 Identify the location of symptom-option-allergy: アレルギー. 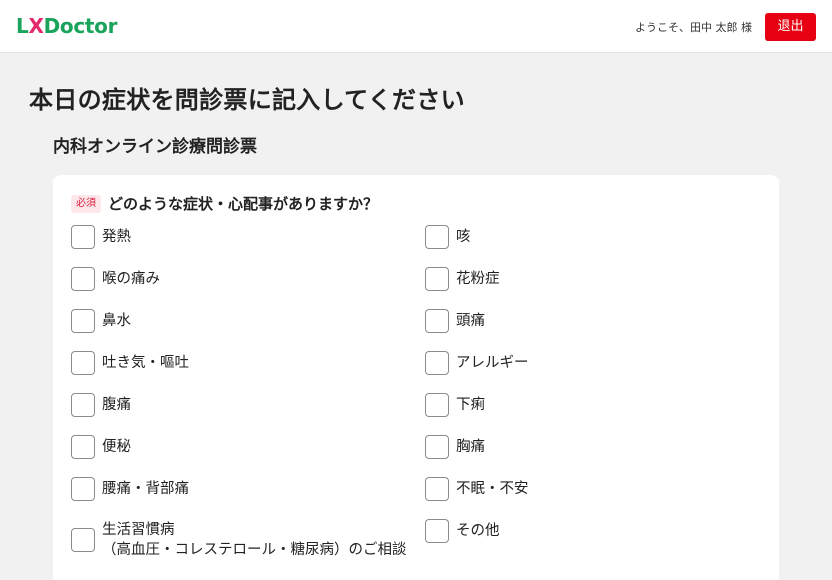
(477, 363).